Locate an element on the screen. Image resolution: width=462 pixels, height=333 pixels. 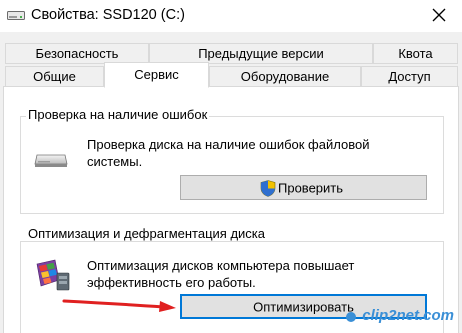
tab-label: Квота is located at coordinates (415, 53).